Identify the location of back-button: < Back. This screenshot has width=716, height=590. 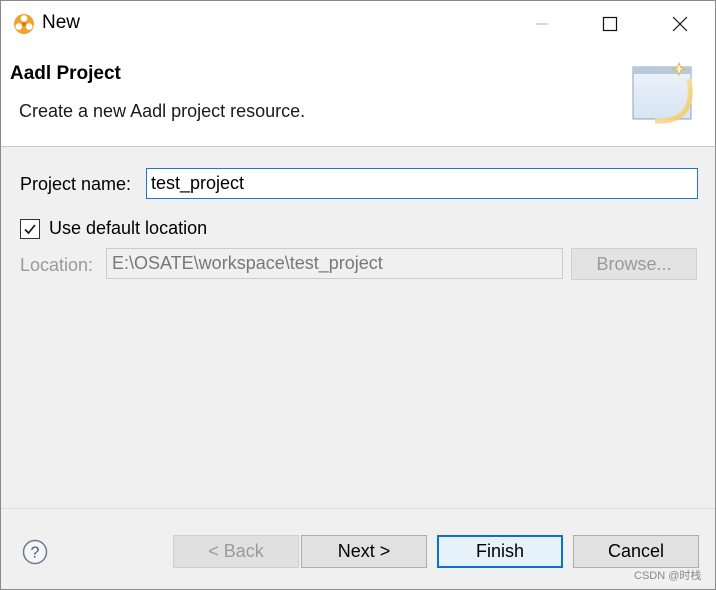
(236, 551).